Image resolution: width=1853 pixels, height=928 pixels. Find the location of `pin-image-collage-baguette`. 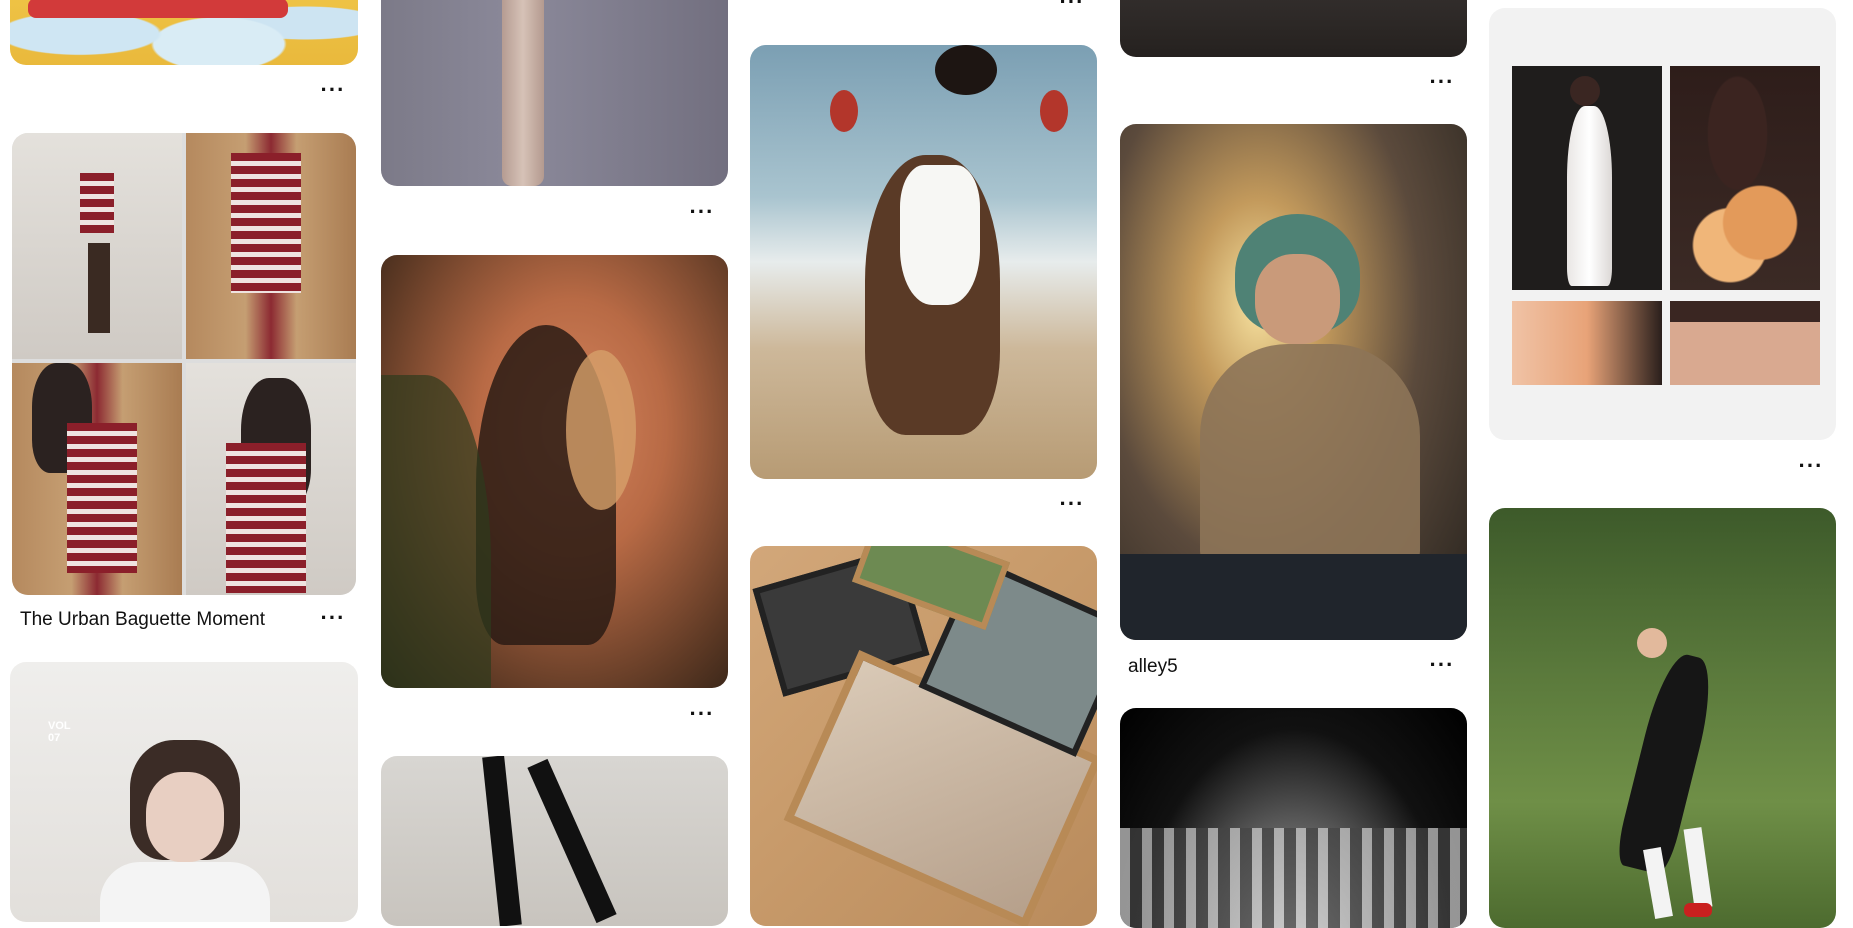

pin-image-collage-baguette is located at coordinates (184, 364).